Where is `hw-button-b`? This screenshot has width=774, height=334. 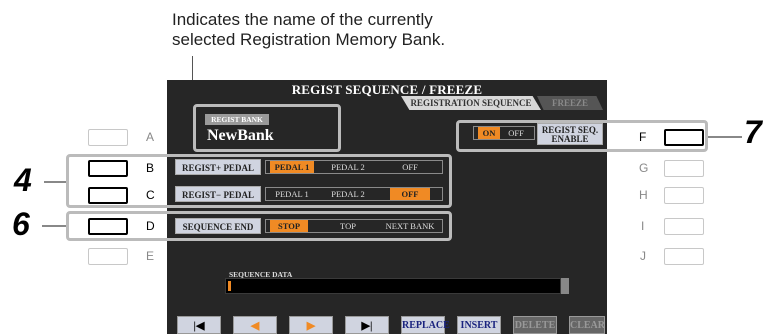 hw-button-b is located at coordinates (108, 168).